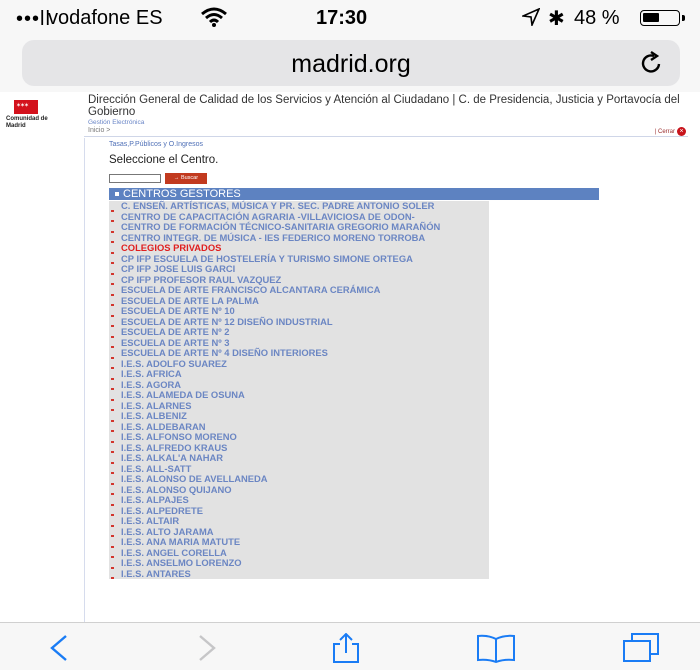  What do you see at coordinates (156, 573) in the screenshot?
I see `list-item-label: I.E.S. ANTARES` at bounding box center [156, 573].